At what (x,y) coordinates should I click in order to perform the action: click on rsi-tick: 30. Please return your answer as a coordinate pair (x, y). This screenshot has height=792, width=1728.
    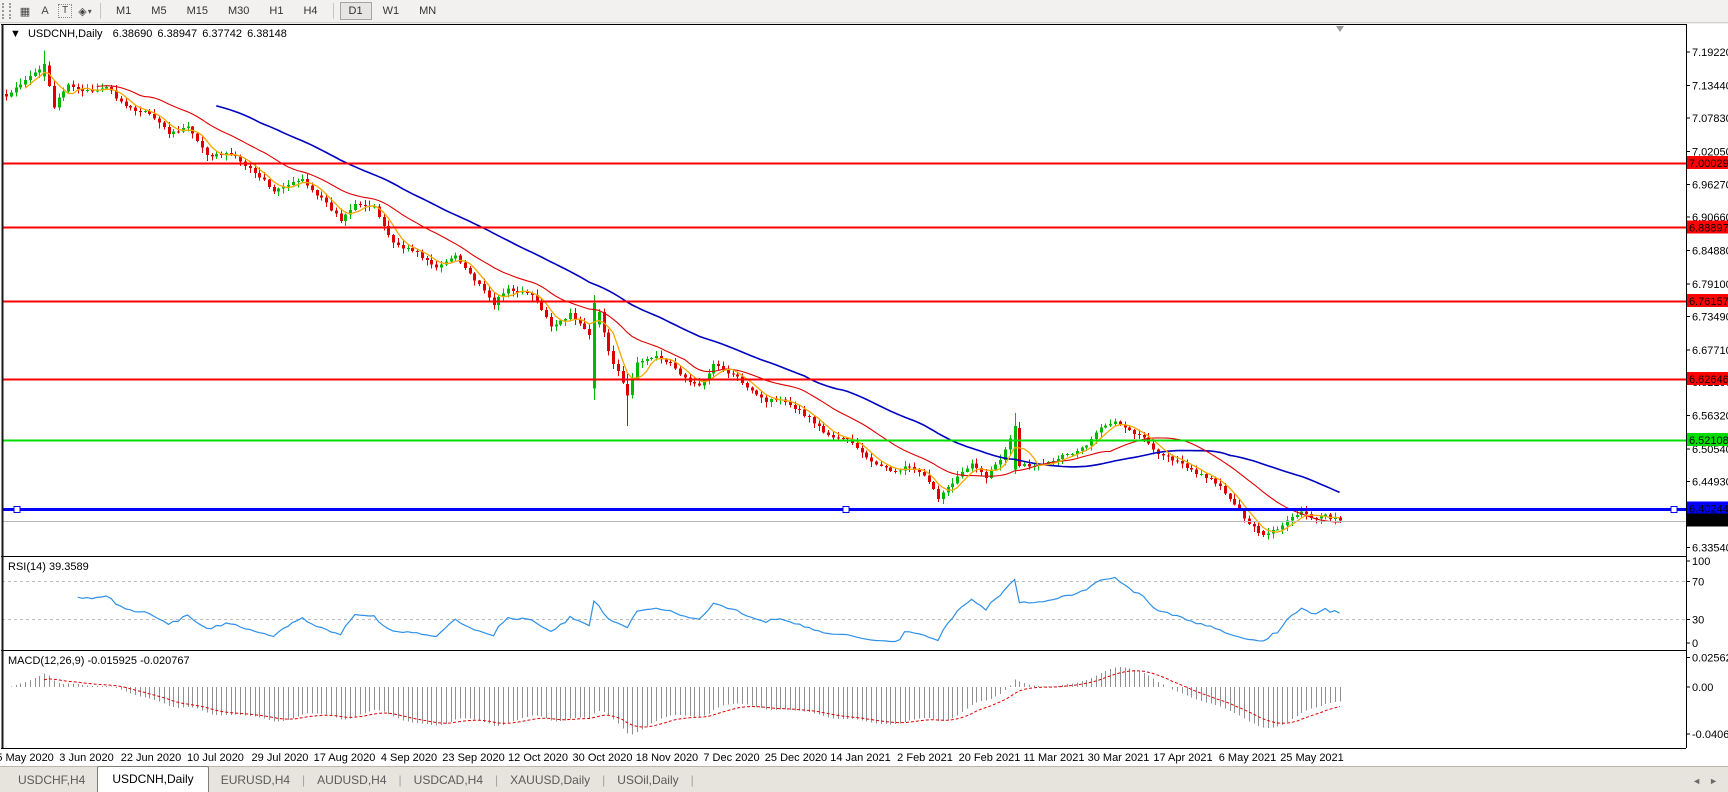
    Looking at the image, I should click on (1698, 621).